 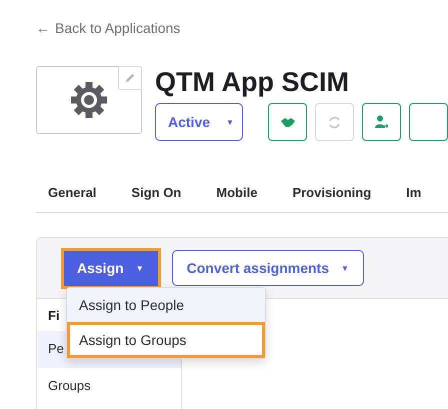 What do you see at coordinates (69, 385) in the screenshot?
I see `filter-item: Groups` at bounding box center [69, 385].